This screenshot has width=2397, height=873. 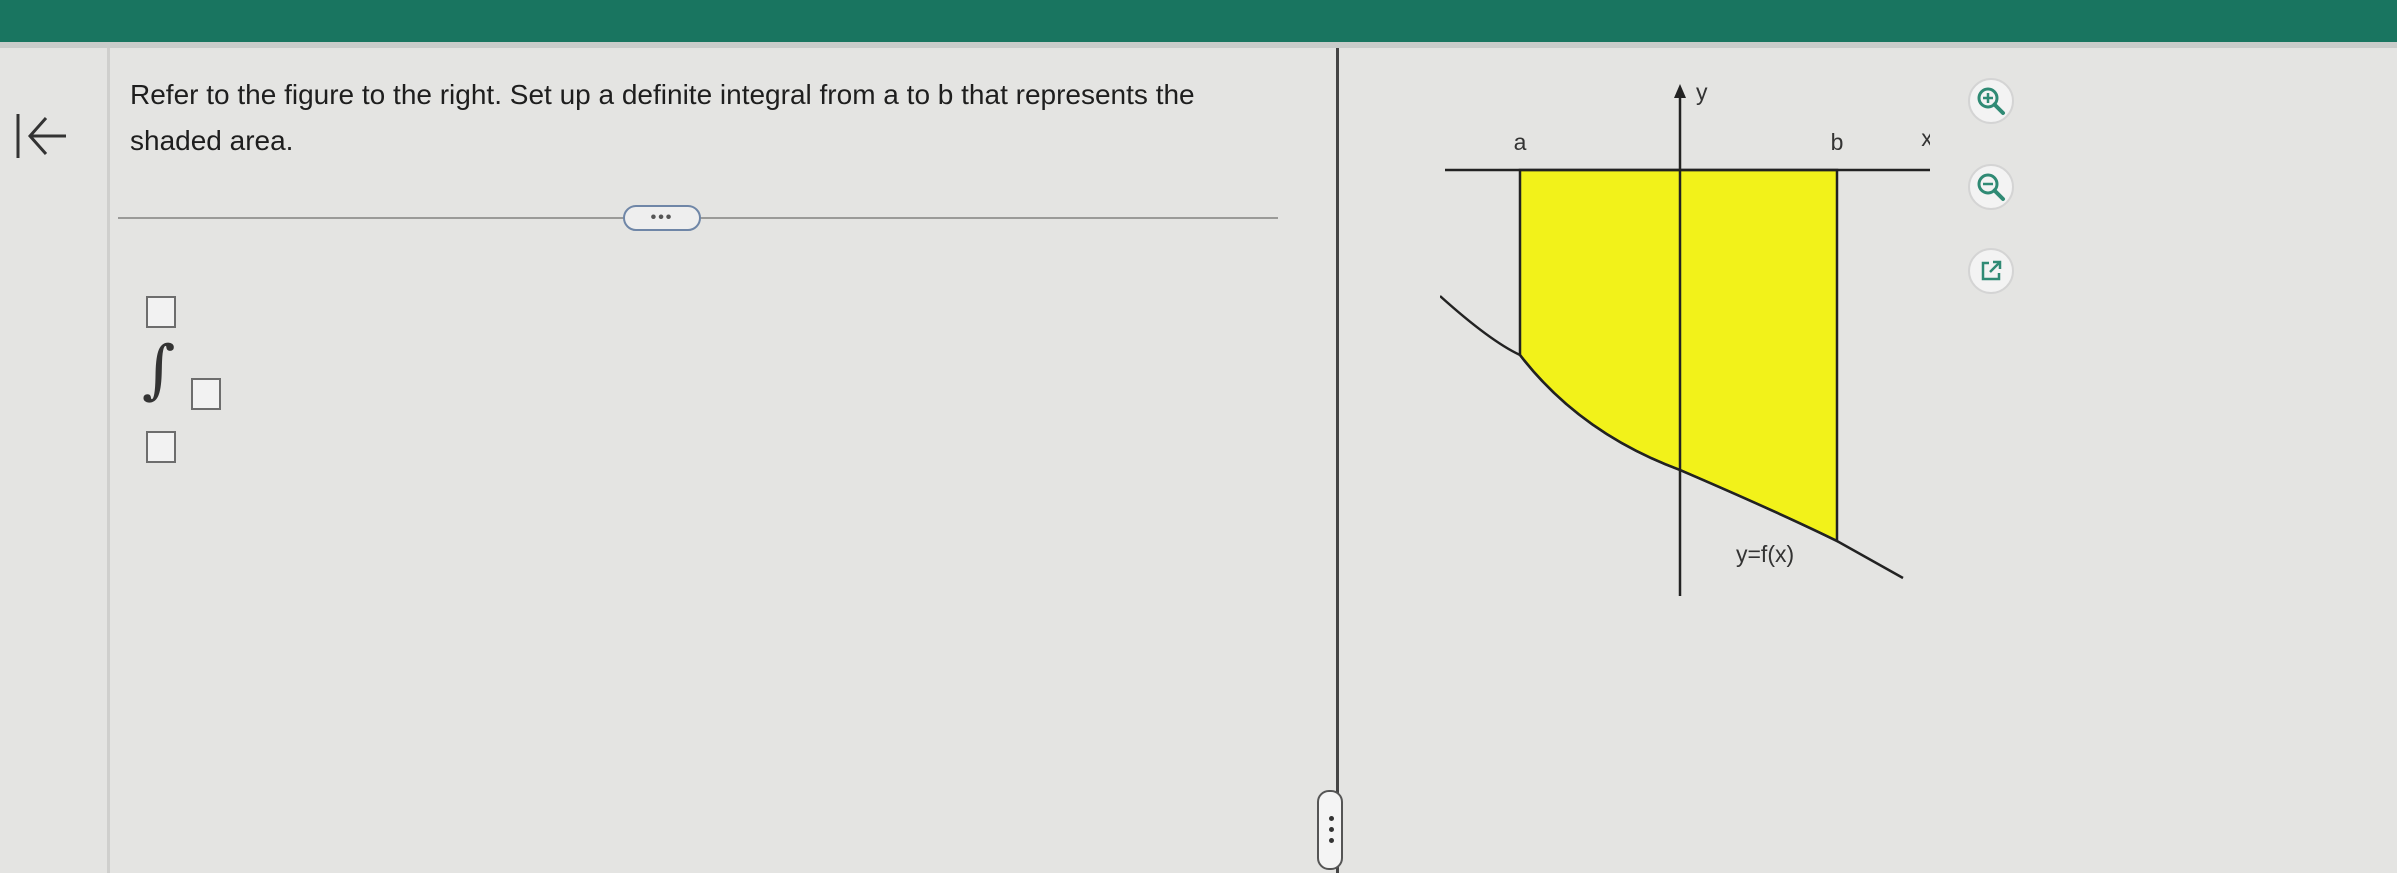 I want to click on panel-resize-handle, so click(x=1330, y=830).